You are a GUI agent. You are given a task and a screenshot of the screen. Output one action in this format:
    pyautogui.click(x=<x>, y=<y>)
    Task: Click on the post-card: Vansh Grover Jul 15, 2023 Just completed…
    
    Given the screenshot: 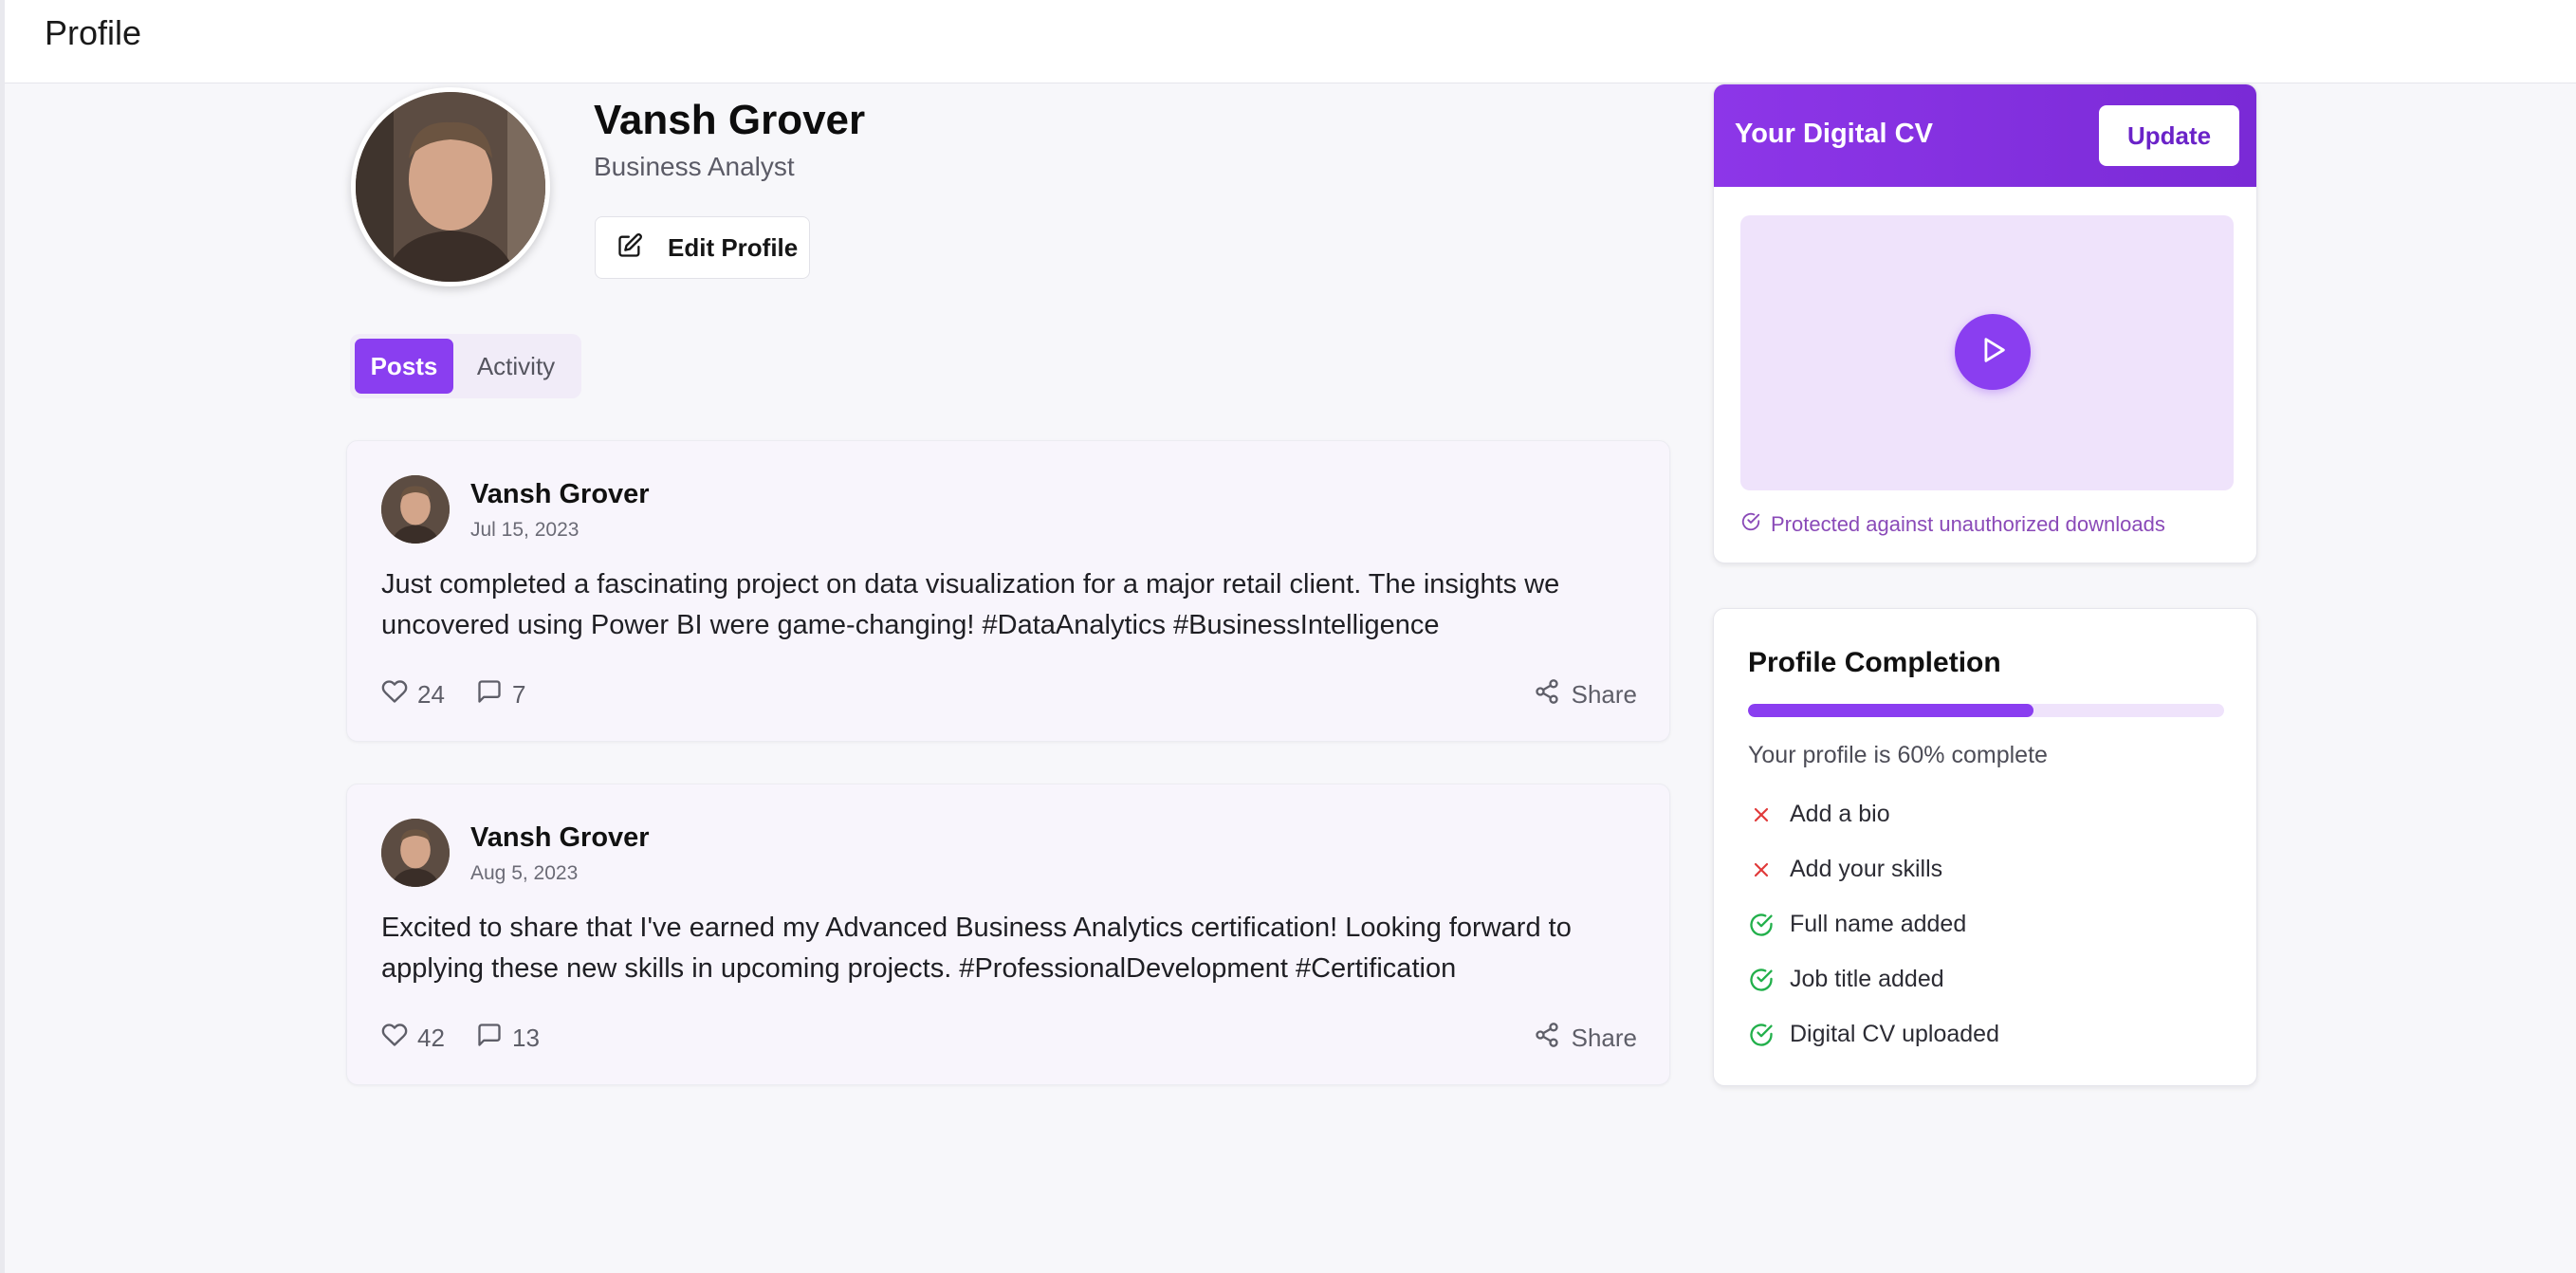 What is the action you would take?
    pyautogui.click(x=1008, y=591)
    